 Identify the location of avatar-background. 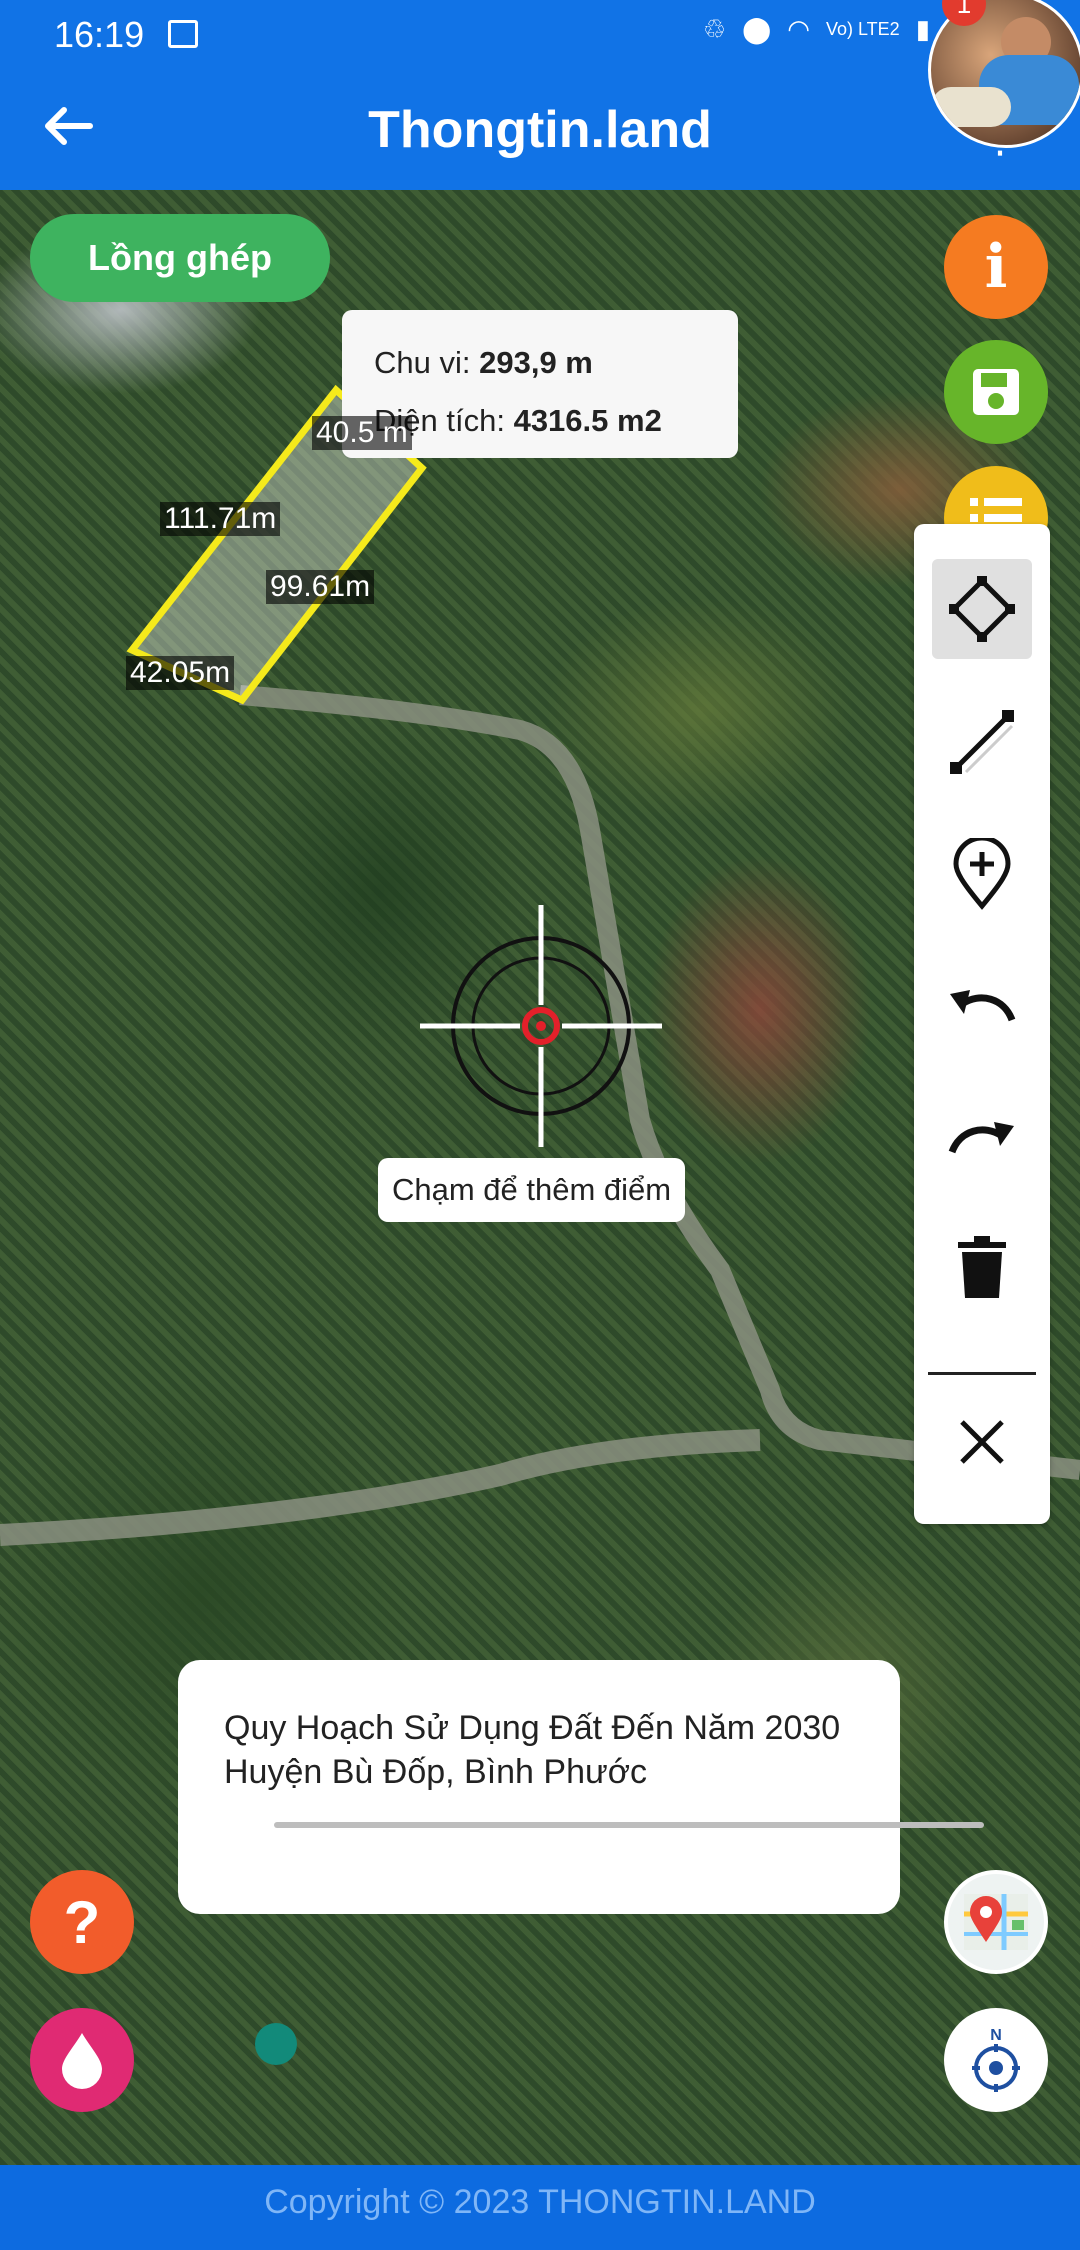
(971, 107).